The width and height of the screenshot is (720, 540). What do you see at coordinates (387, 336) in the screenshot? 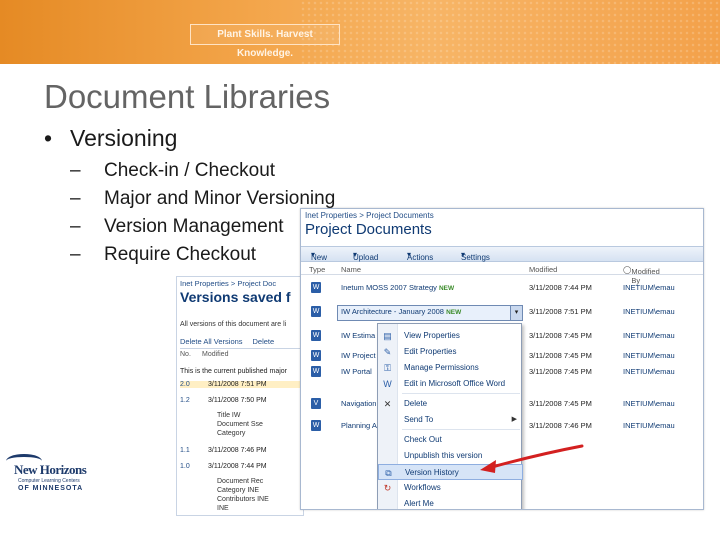
I see `properties-icon: ▤` at bounding box center [387, 336].